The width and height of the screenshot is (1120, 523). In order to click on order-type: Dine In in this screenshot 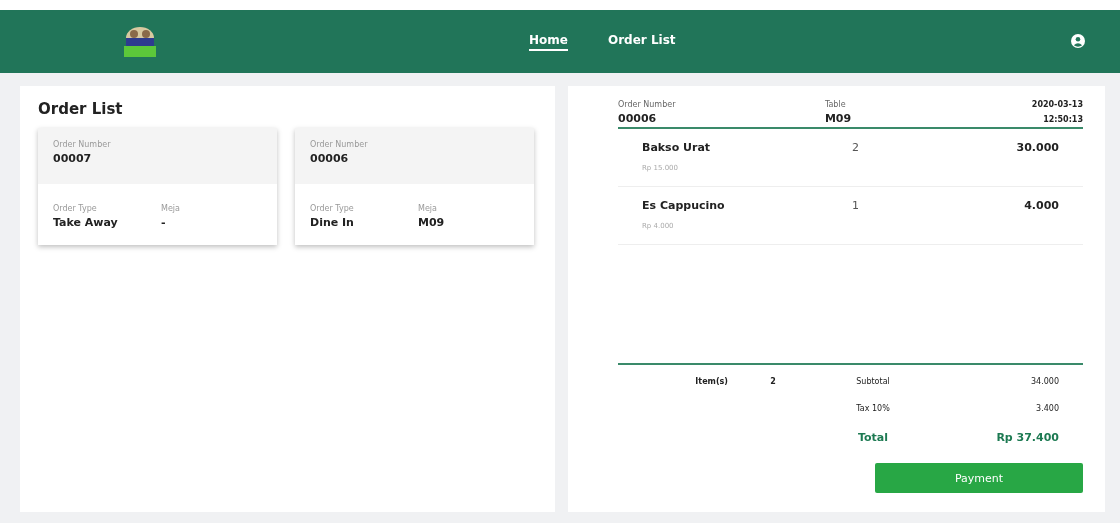, I will do `click(332, 222)`.